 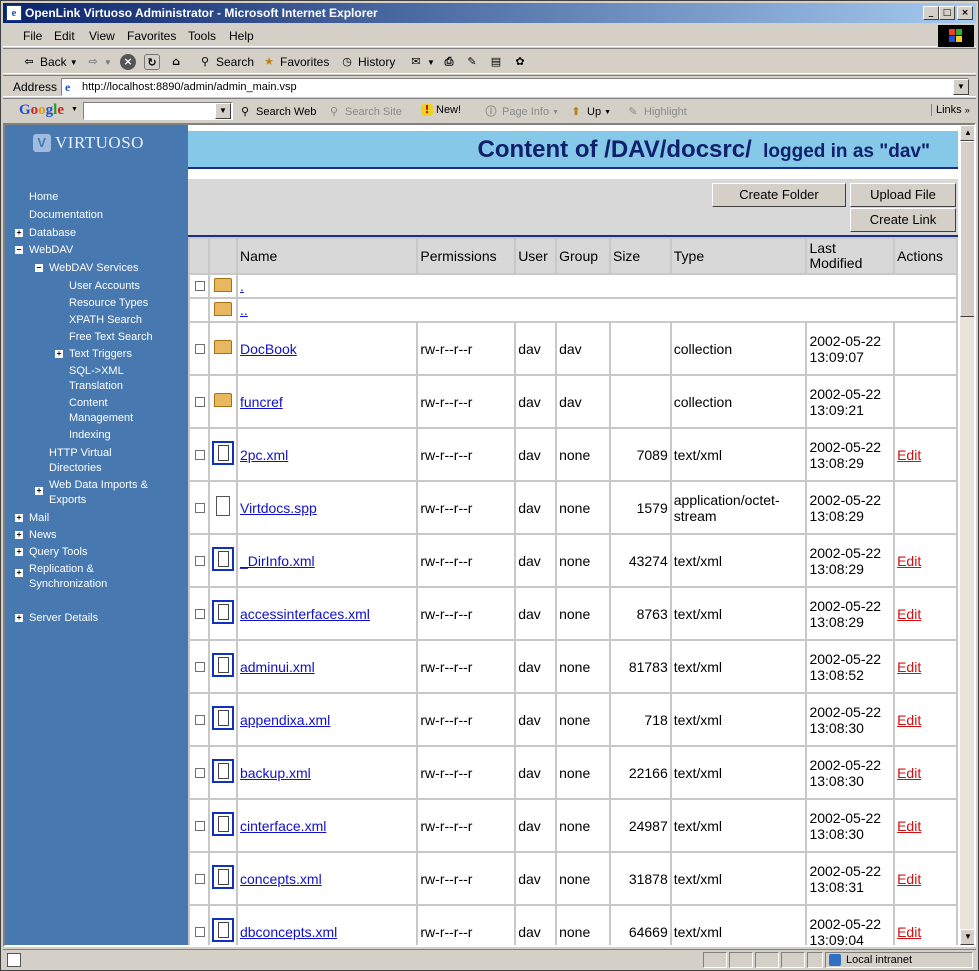 What do you see at coordinates (261, 402) in the screenshot?
I see `file-name-link: funcref` at bounding box center [261, 402].